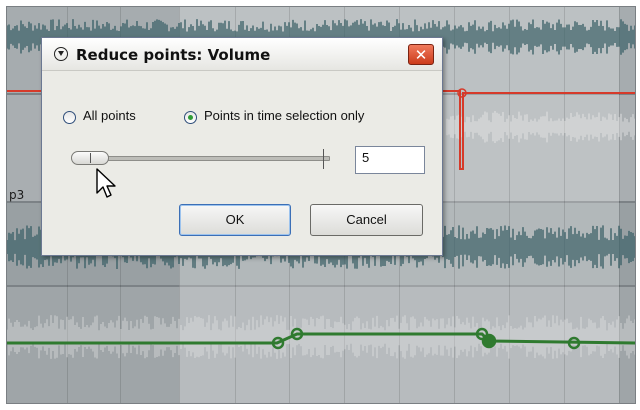 This screenshot has width=640, height=410. What do you see at coordinates (321, 338) in the screenshot?
I see `green-envelope` at bounding box center [321, 338].